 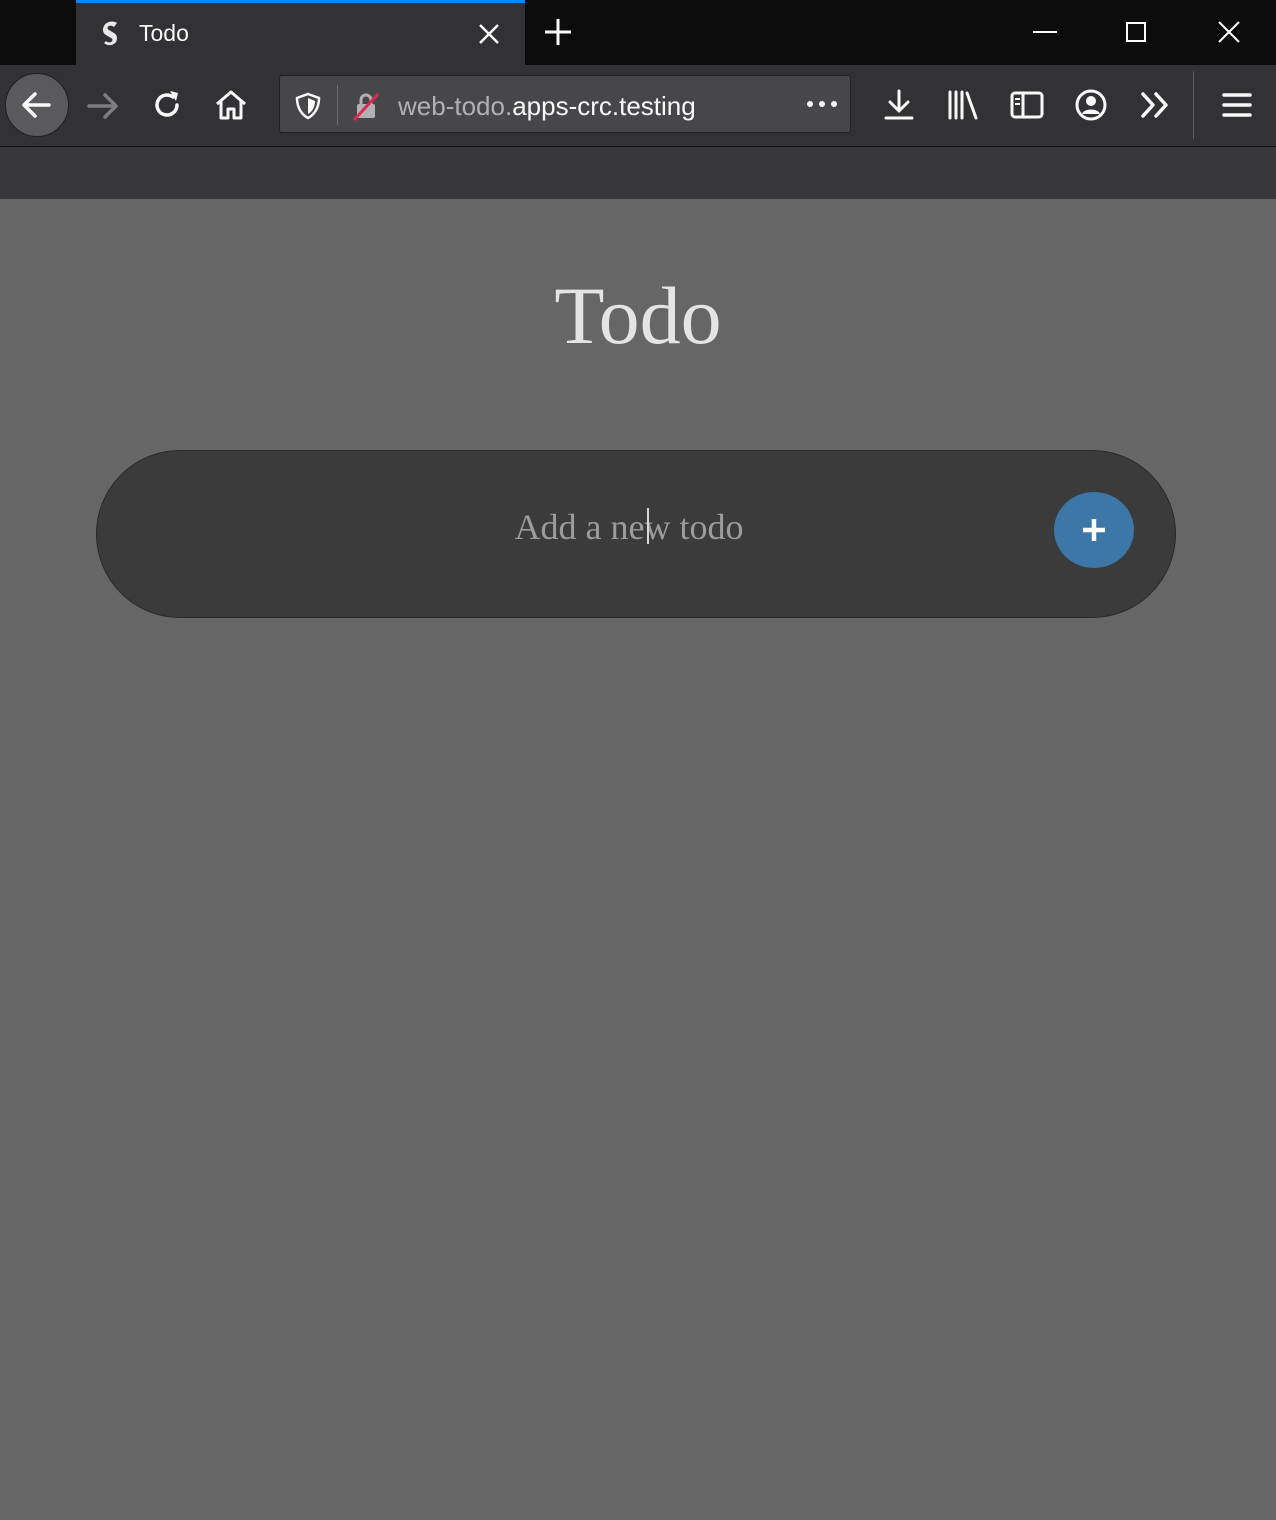 I want to click on window-close-icon, so click(x=1229, y=32).